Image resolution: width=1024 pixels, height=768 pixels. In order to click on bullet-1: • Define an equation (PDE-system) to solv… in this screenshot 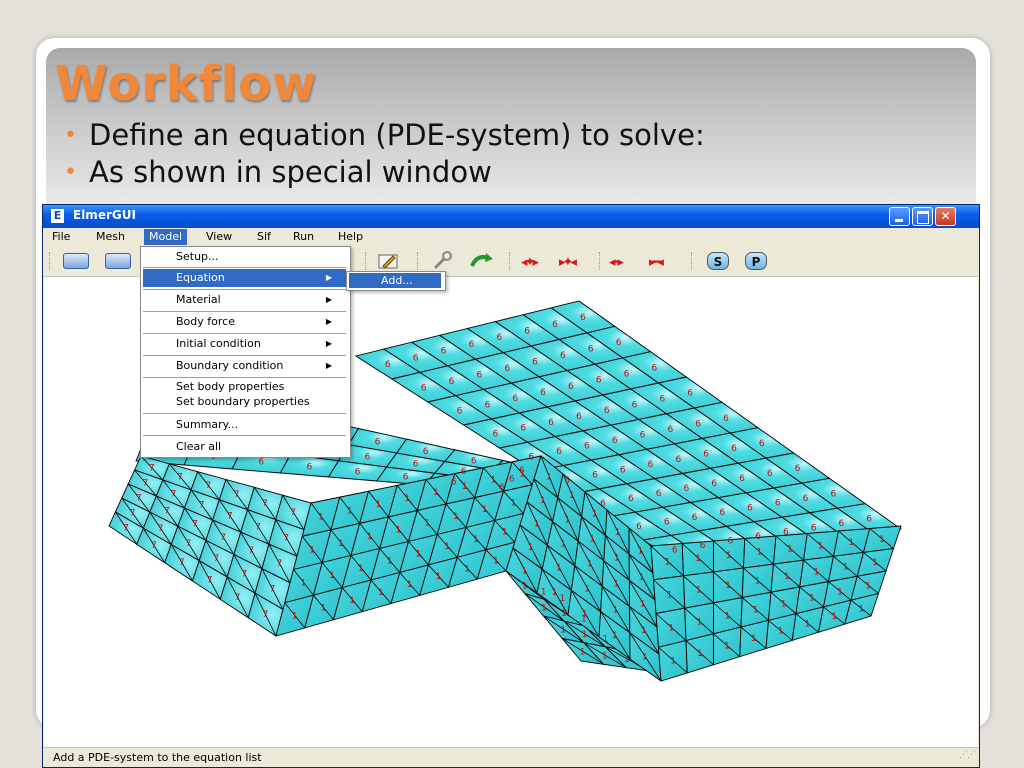, I will do `click(384, 135)`.